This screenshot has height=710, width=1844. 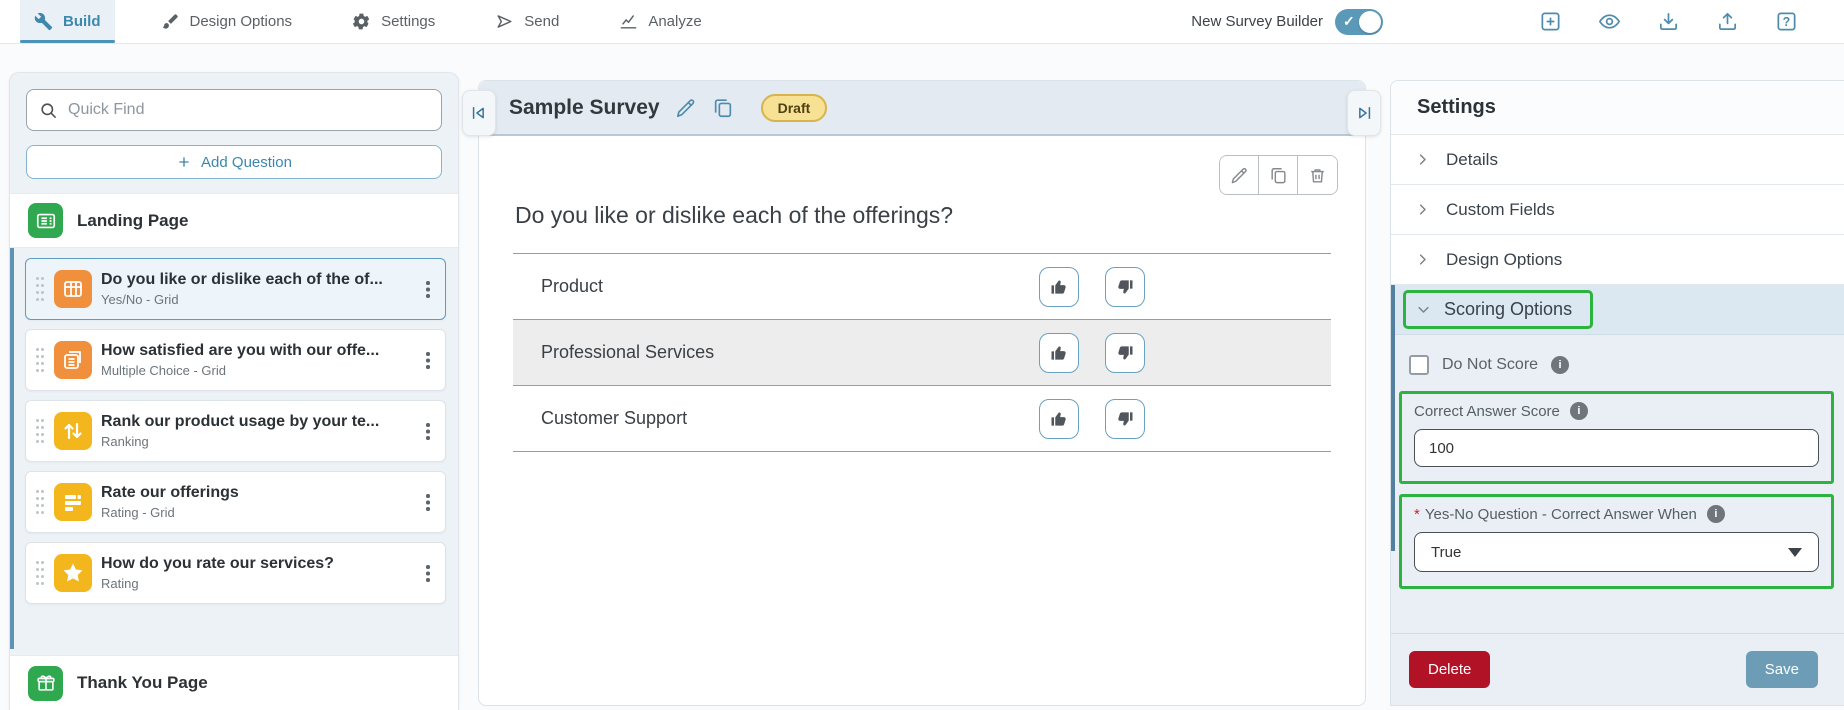 I want to click on question-type-icon, so click(x=73, y=573).